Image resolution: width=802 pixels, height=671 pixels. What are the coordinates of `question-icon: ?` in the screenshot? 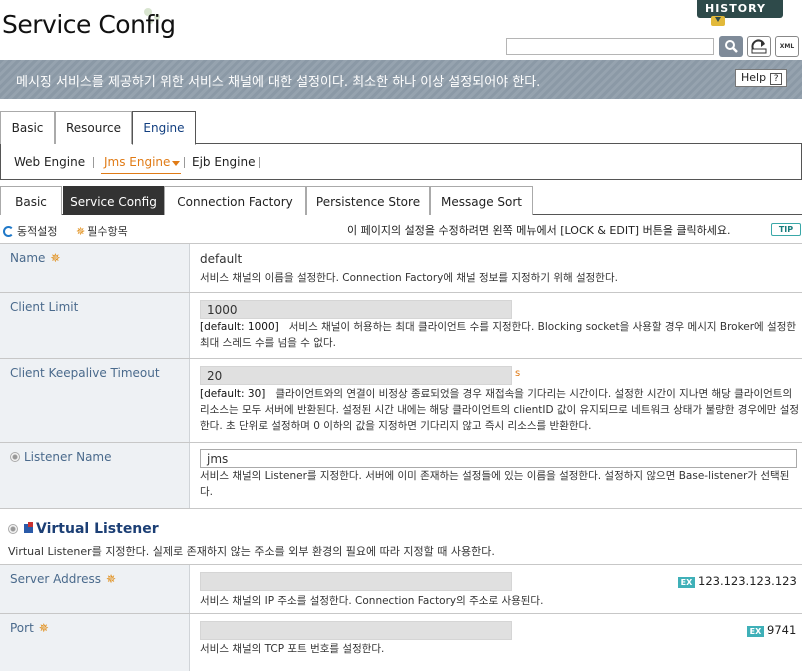 It's located at (776, 79).